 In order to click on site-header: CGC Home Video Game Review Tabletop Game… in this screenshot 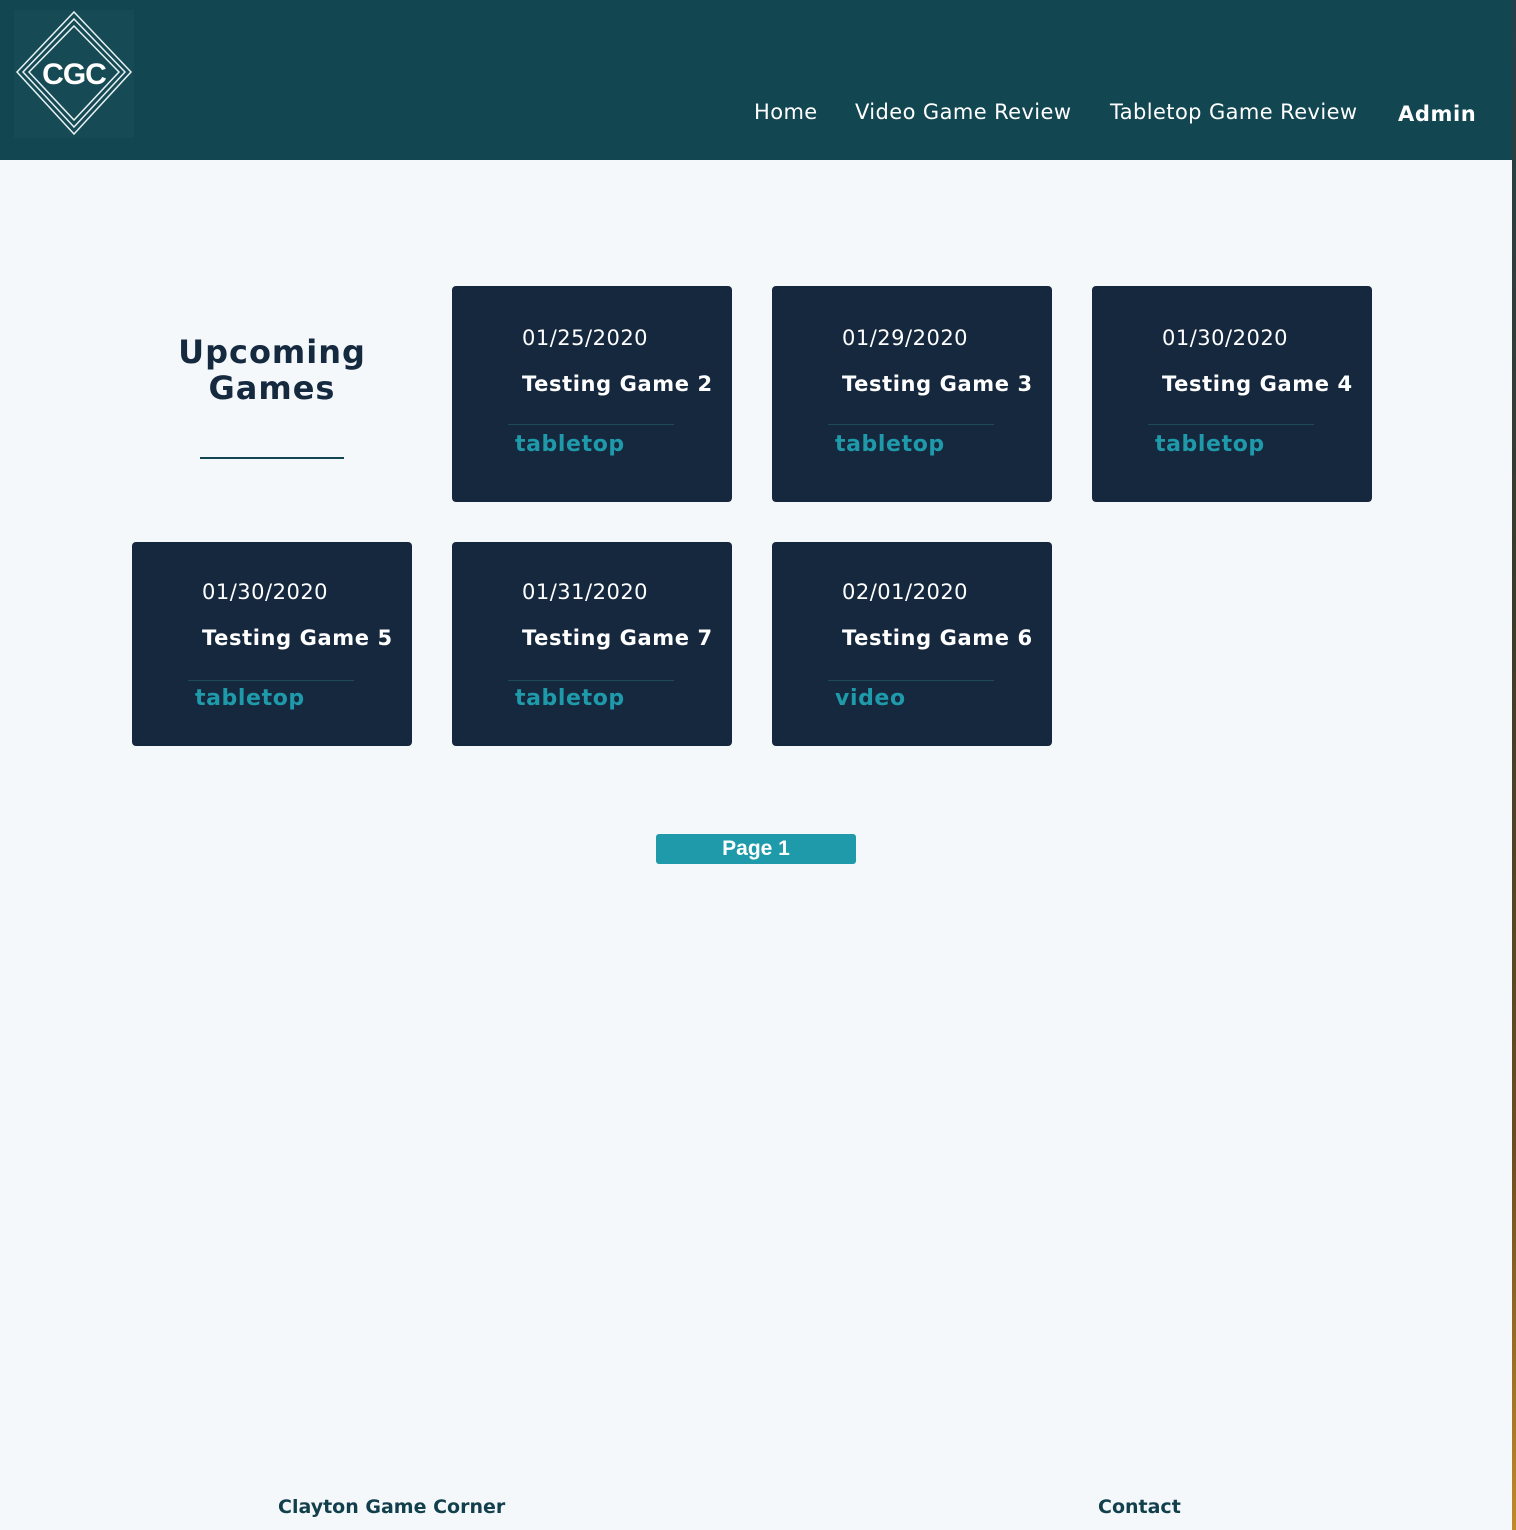, I will do `click(756, 80)`.